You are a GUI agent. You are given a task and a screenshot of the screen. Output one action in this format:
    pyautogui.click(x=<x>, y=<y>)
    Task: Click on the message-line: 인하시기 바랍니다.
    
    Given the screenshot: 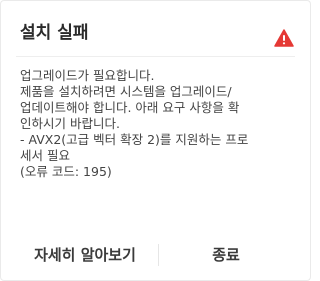 What is the action you would take?
    pyautogui.click(x=70, y=123)
    